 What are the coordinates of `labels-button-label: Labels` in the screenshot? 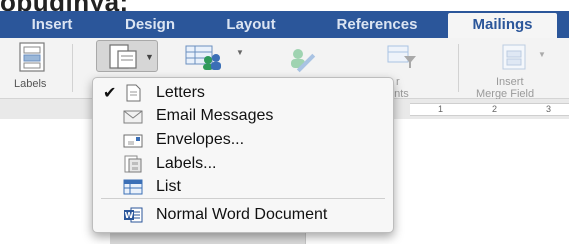 It's located at (30, 84).